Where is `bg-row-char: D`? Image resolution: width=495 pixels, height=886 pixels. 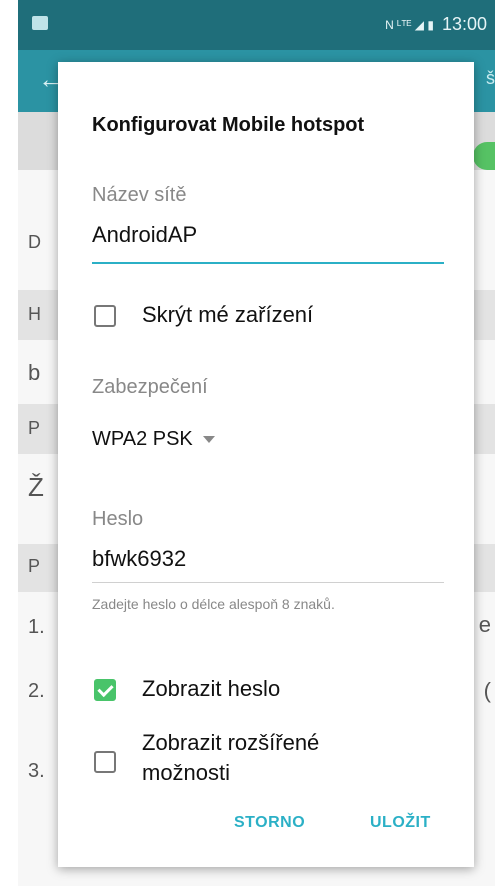
bg-row-char: D is located at coordinates (34, 242).